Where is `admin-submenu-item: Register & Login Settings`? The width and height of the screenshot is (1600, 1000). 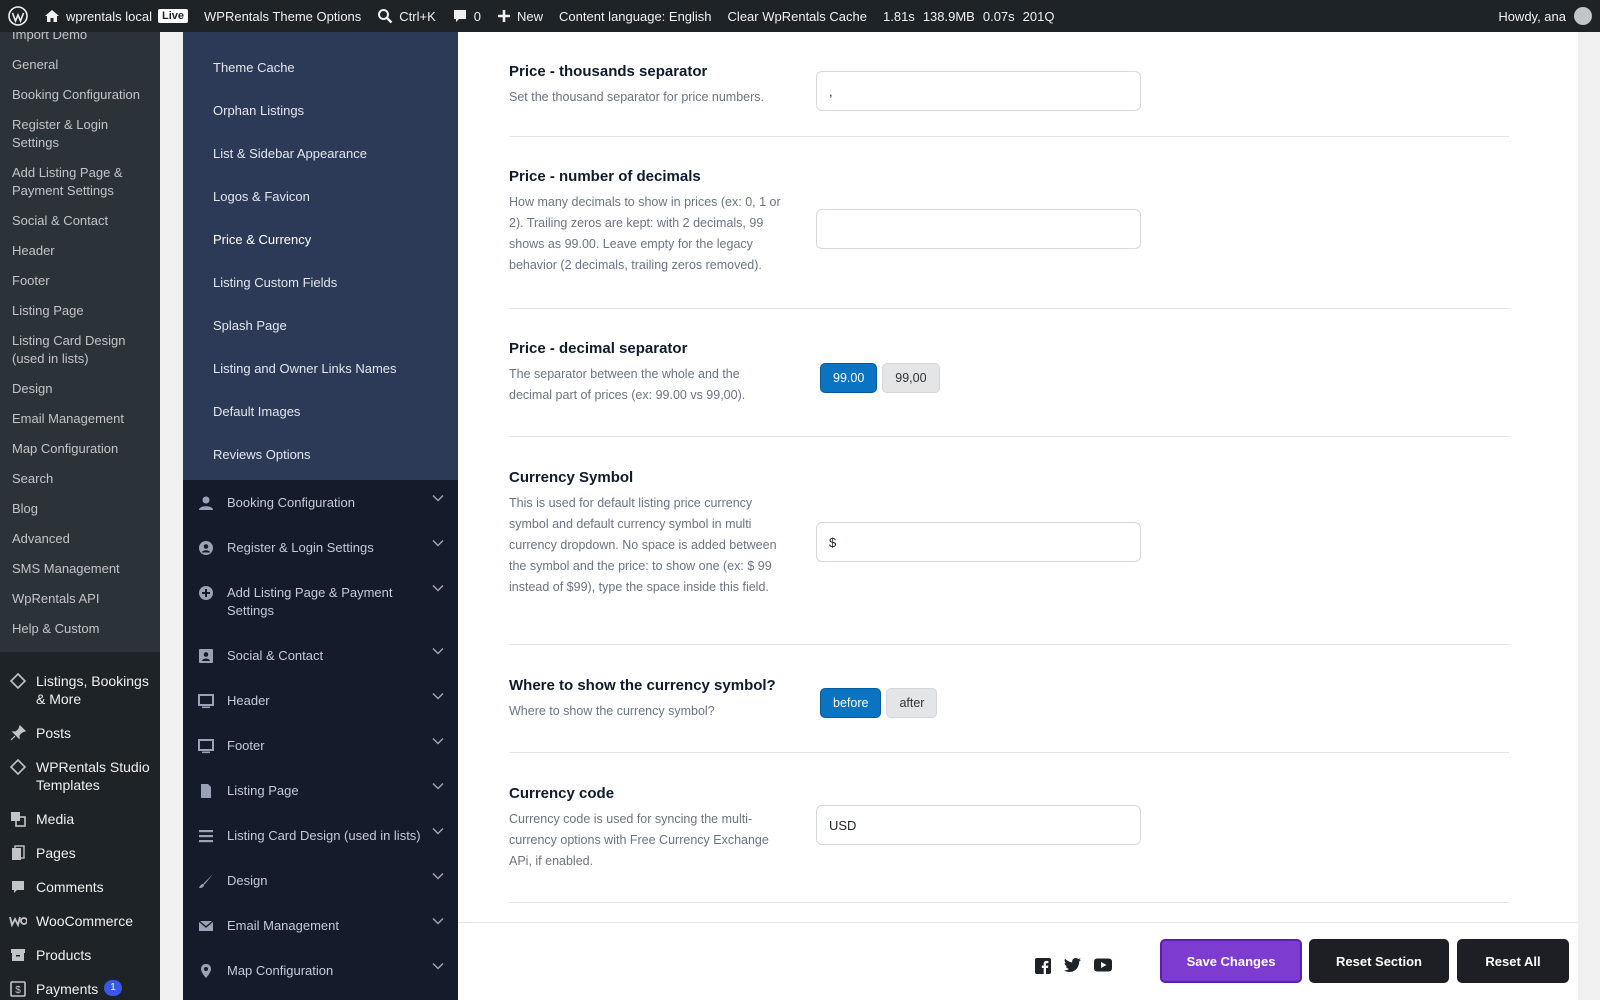 admin-submenu-item: Register & Login Settings is located at coordinates (80, 134).